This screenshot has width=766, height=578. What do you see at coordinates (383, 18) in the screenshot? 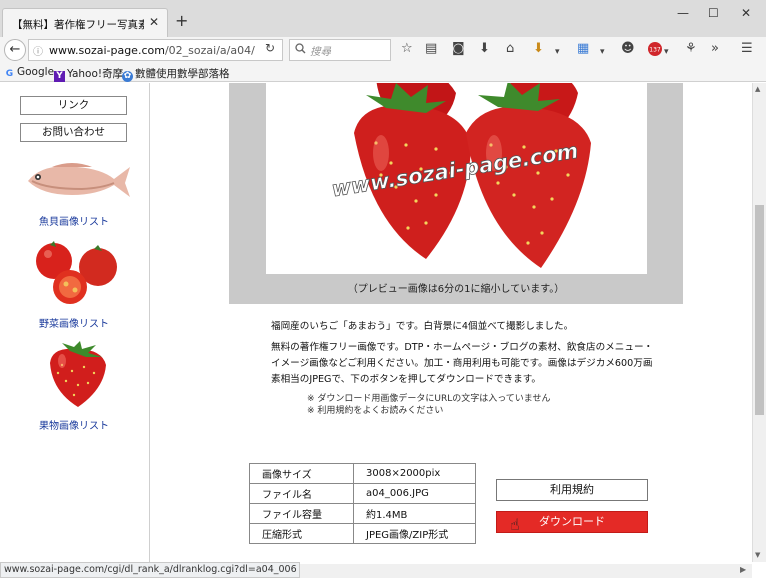
I see `title-bar: 【無料】著作権フリー写真素... ✕ + — ☐ ✕` at bounding box center [383, 18].